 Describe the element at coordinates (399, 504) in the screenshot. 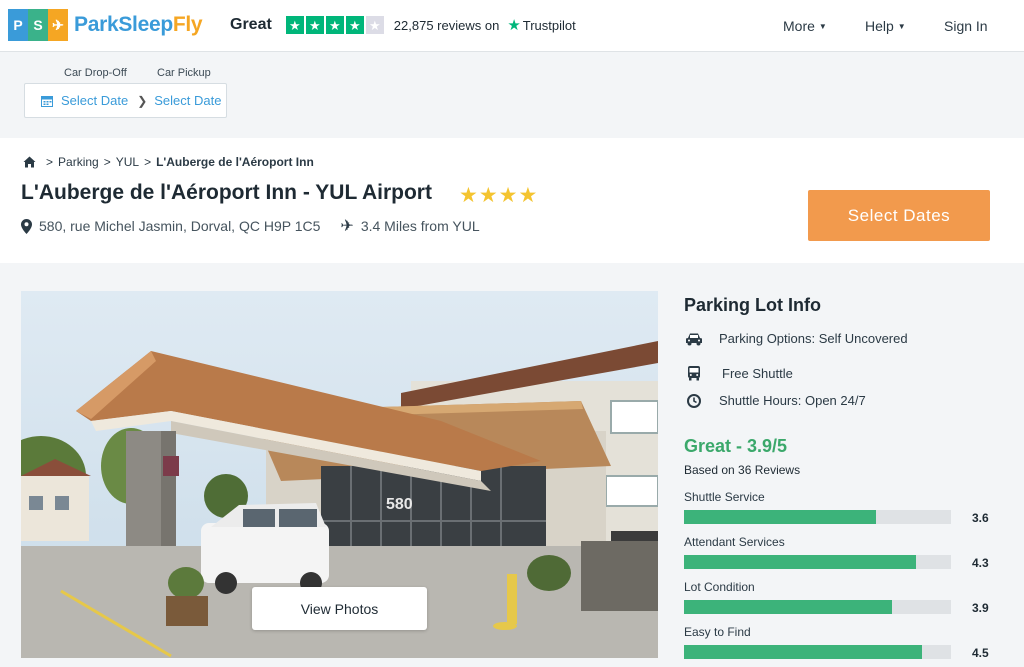

I see `building-number: 580` at that location.